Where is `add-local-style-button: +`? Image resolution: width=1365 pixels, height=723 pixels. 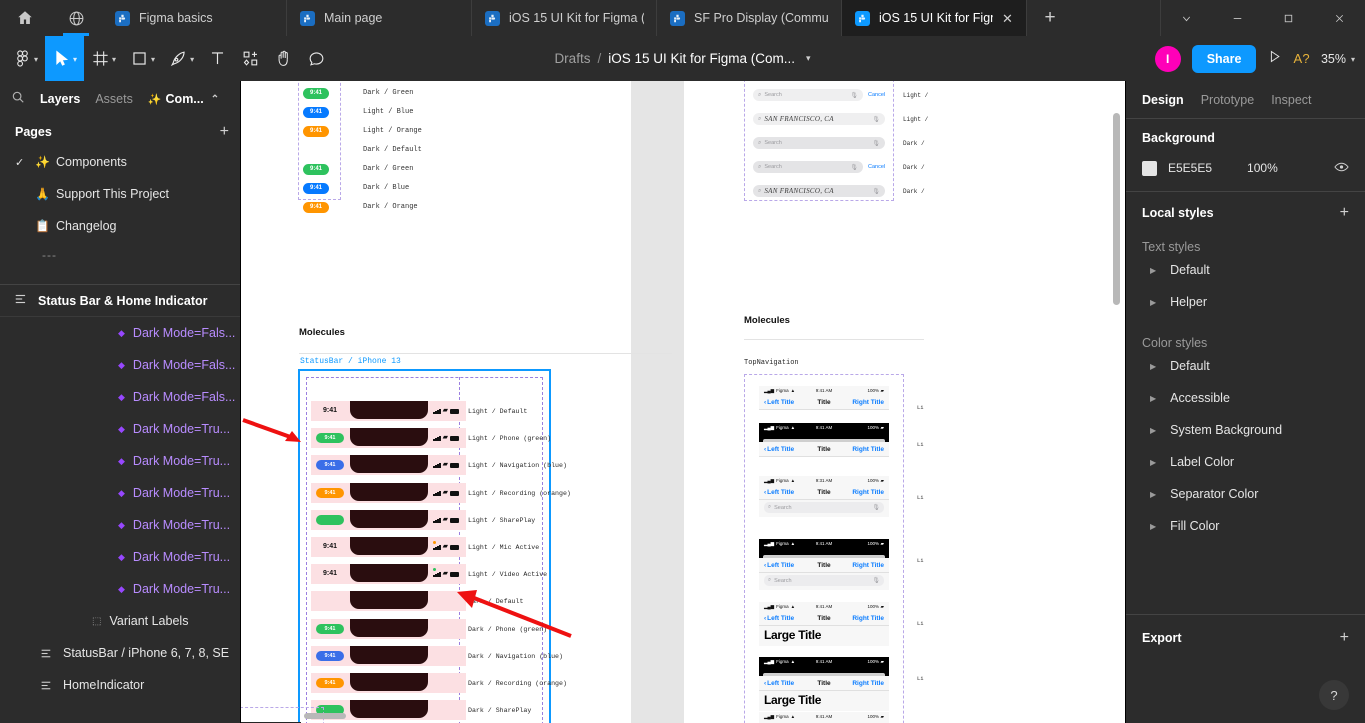 add-local-style-button: + is located at coordinates (1344, 213).